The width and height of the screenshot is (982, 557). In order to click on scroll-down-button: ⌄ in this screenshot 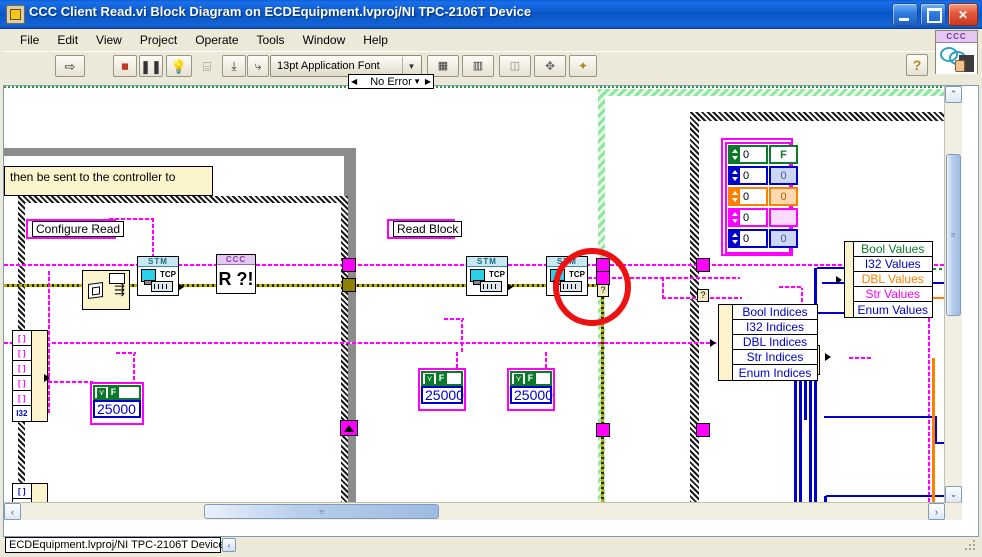, I will do `click(953, 494)`.